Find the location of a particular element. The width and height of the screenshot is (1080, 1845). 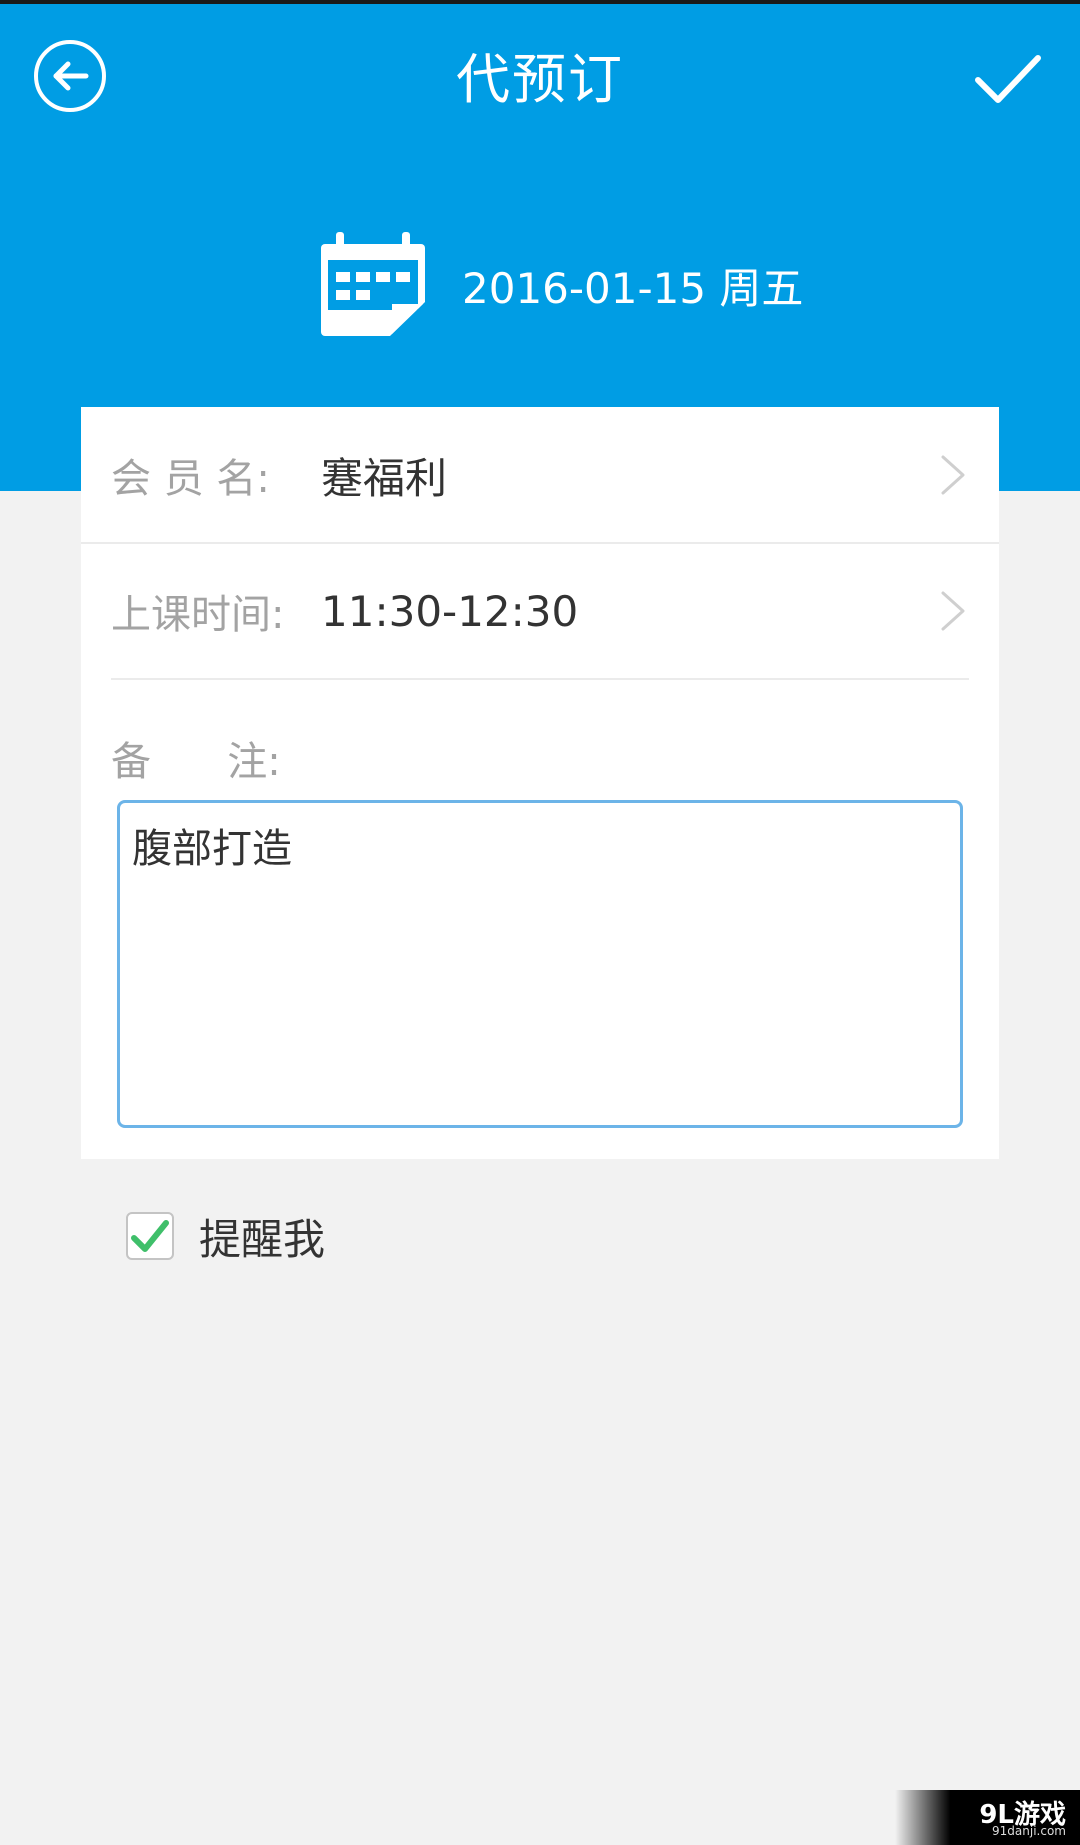

remind-checkbox is located at coordinates (150, 1236).